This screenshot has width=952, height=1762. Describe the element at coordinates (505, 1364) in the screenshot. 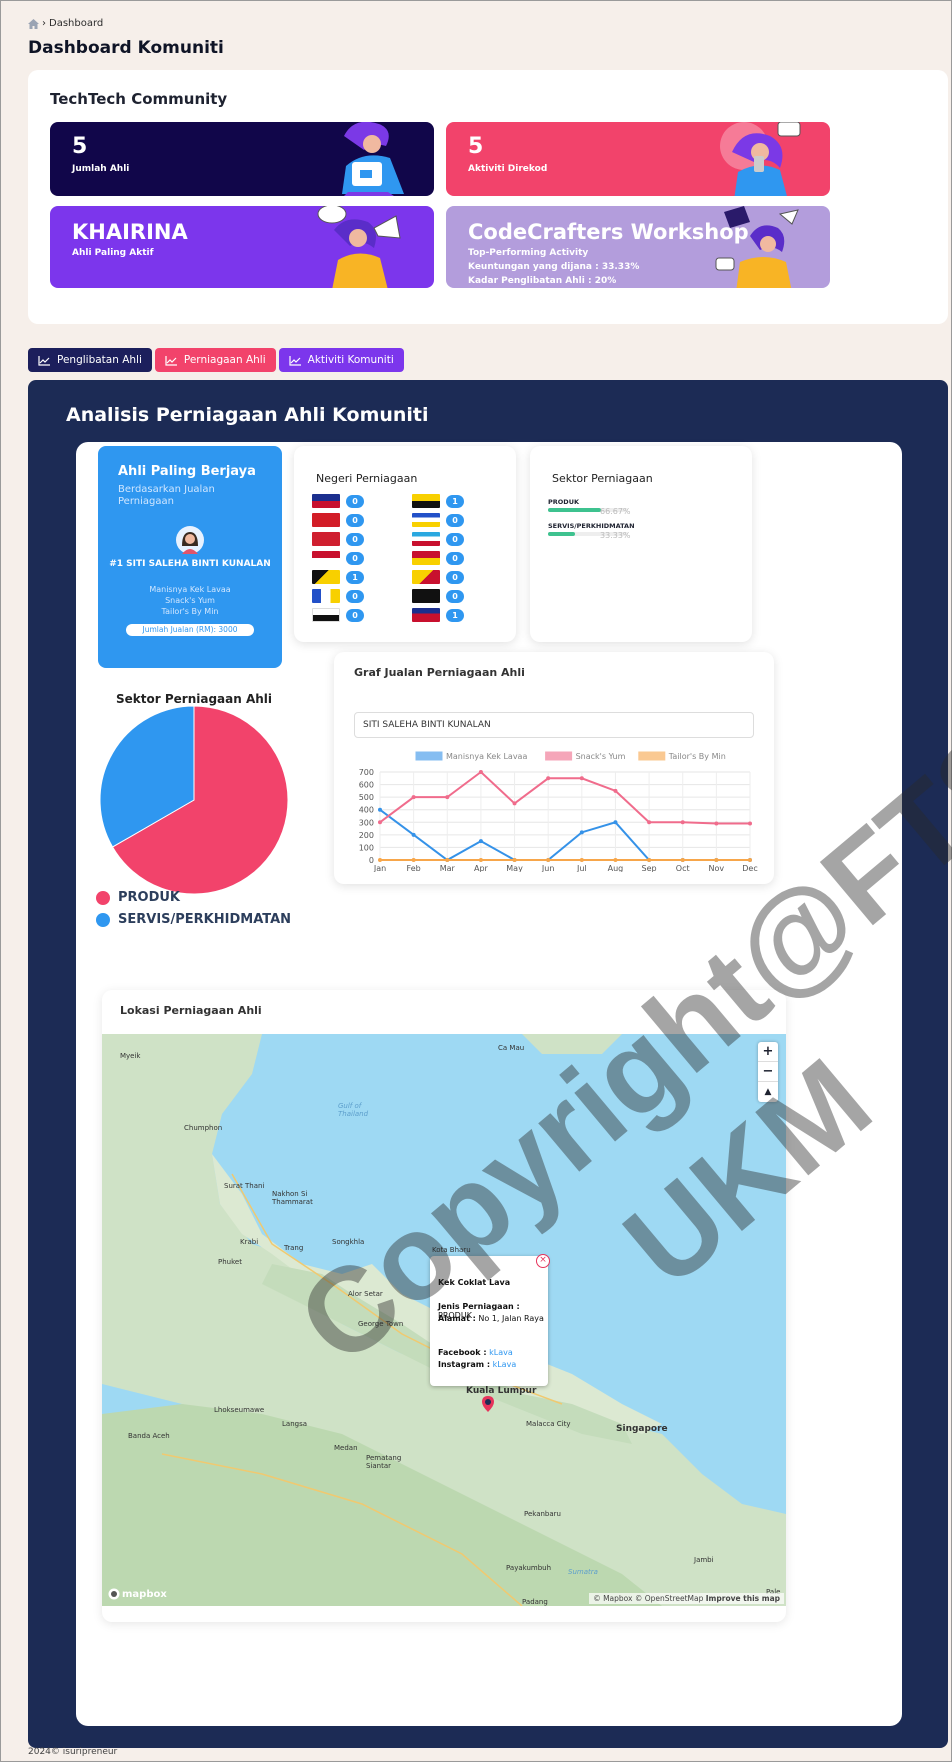

I see `popup-instagram-link: kLava` at that location.